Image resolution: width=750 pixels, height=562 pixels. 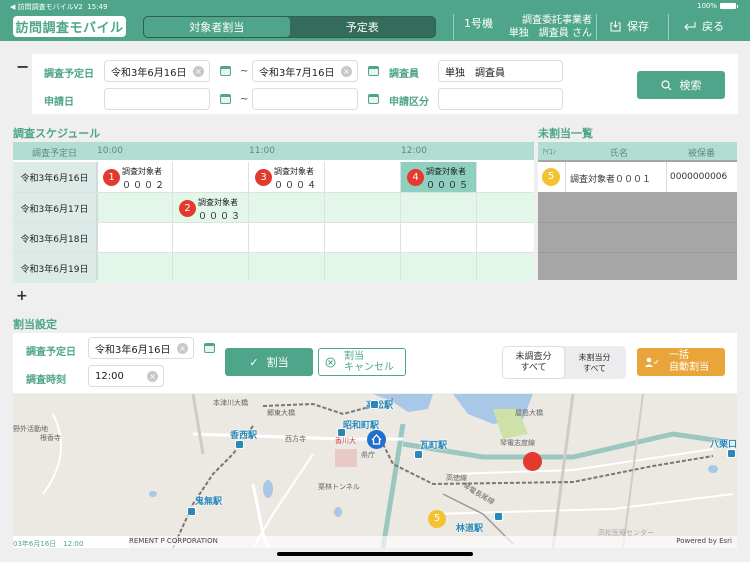 I want to click on unassigned-title: 未割当一覧, so click(x=565, y=133).